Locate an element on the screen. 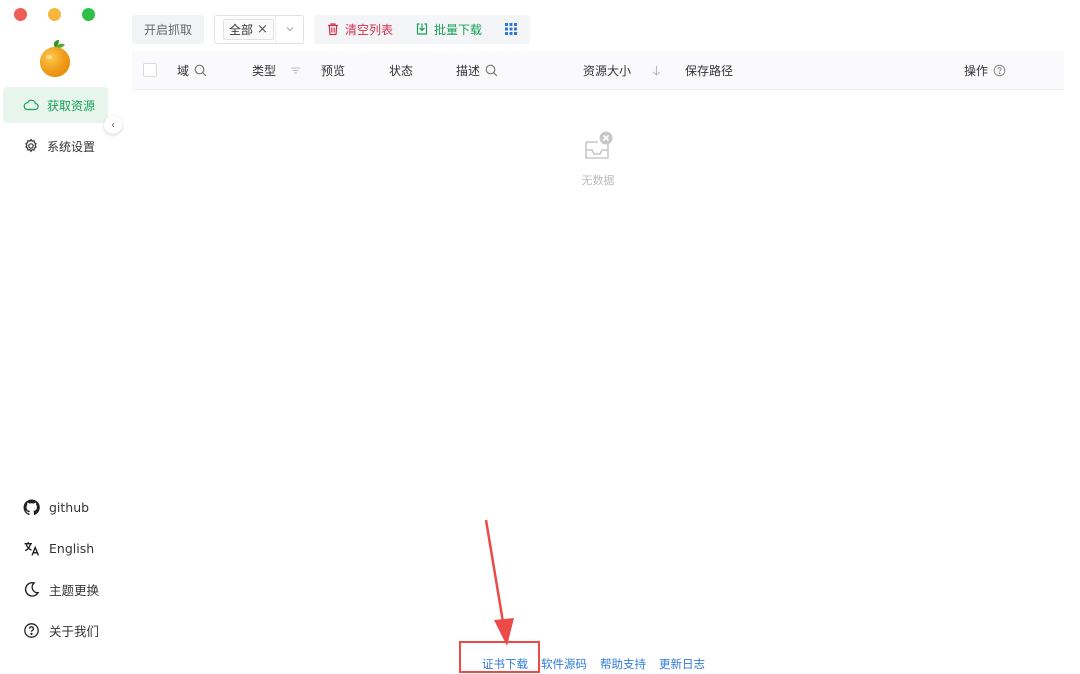 The width and height of the screenshot is (1080, 674). filter-tag-label: 全部 is located at coordinates (241, 29).